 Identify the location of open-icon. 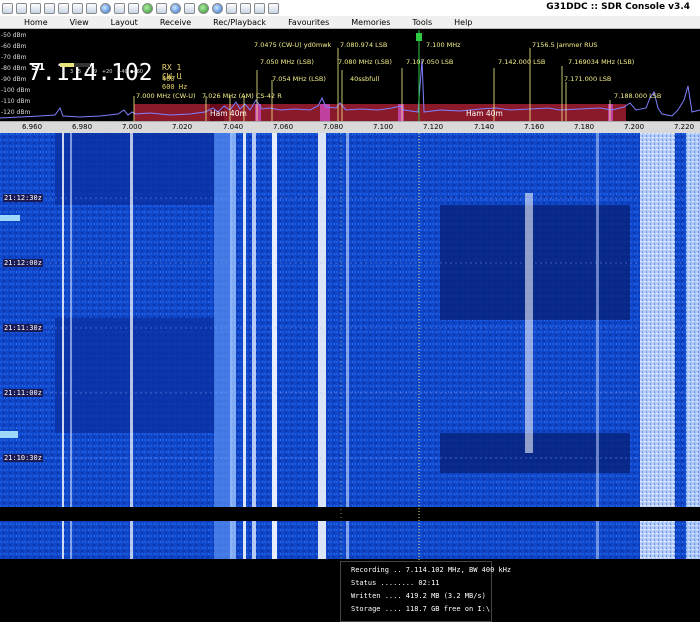
(21, 8).